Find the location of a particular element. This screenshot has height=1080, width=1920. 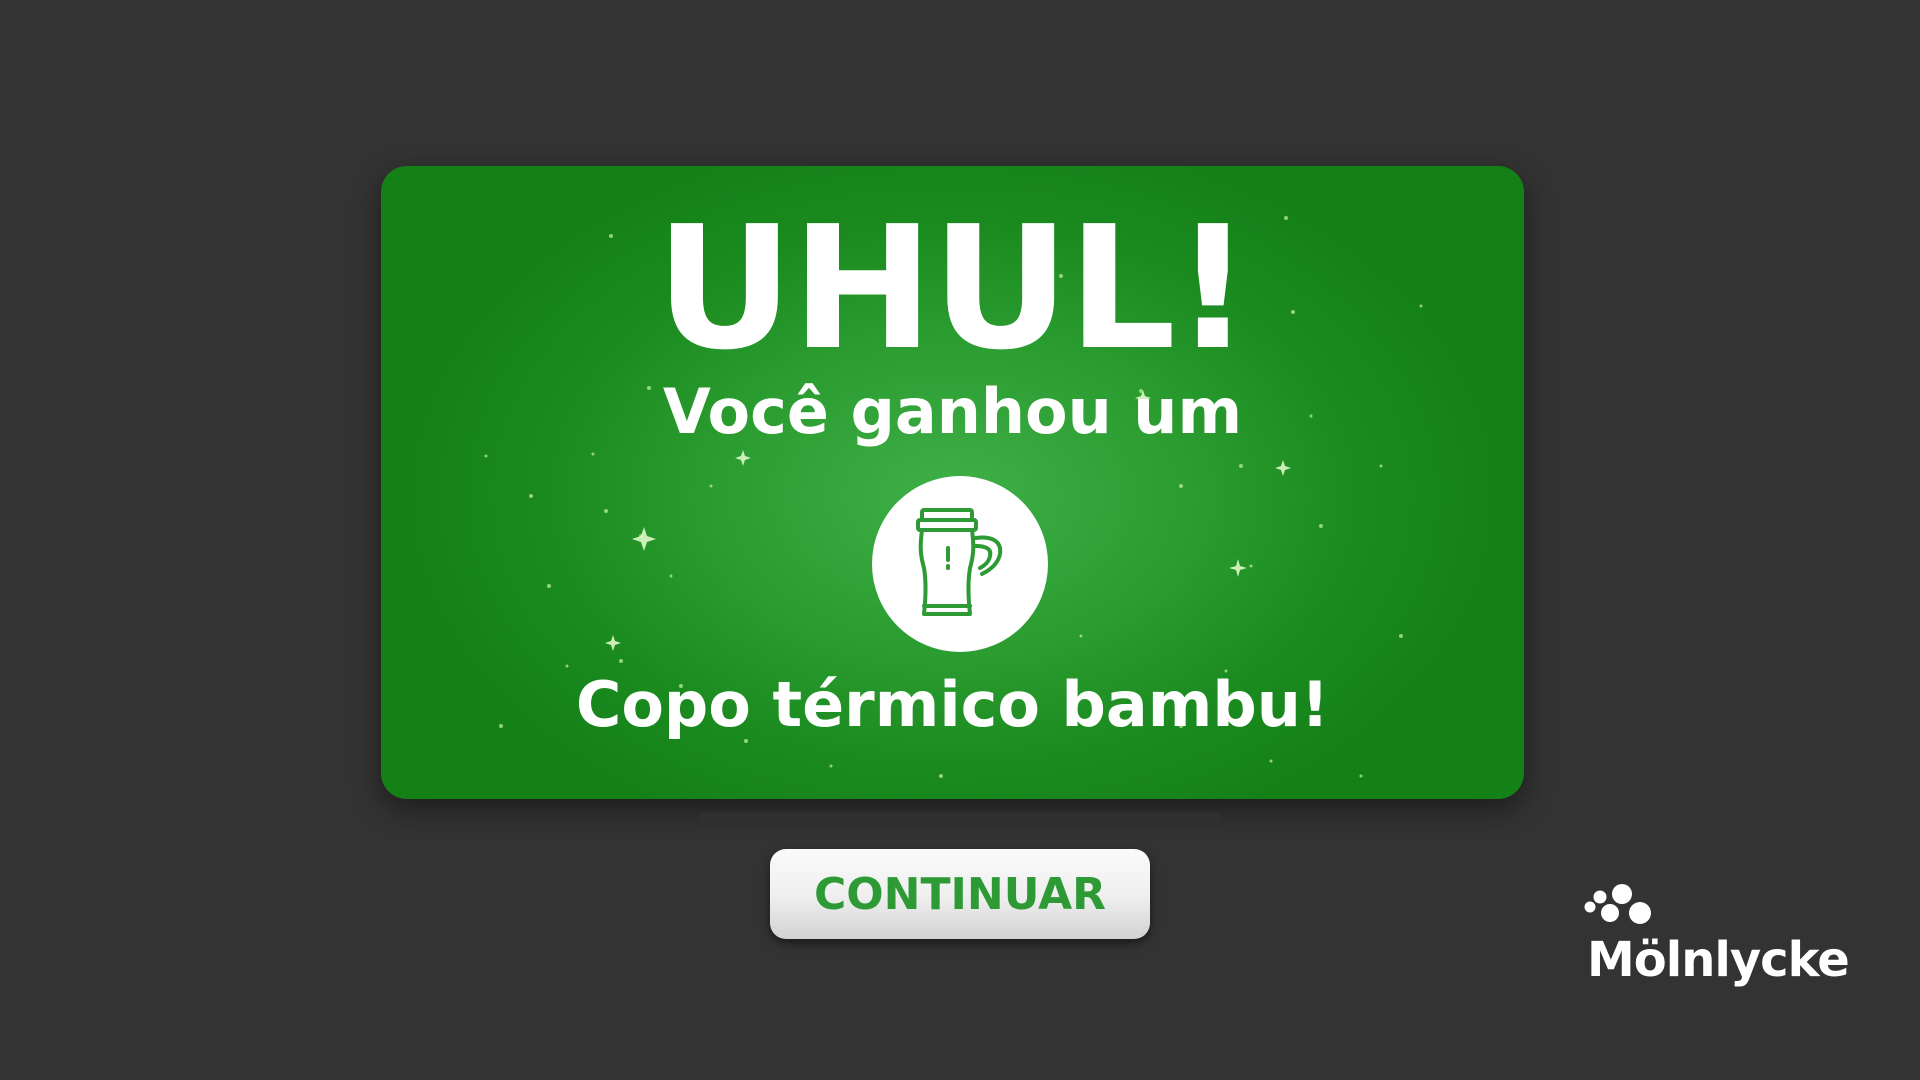

continue-button: CONTINUAR is located at coordinates (960, 894).